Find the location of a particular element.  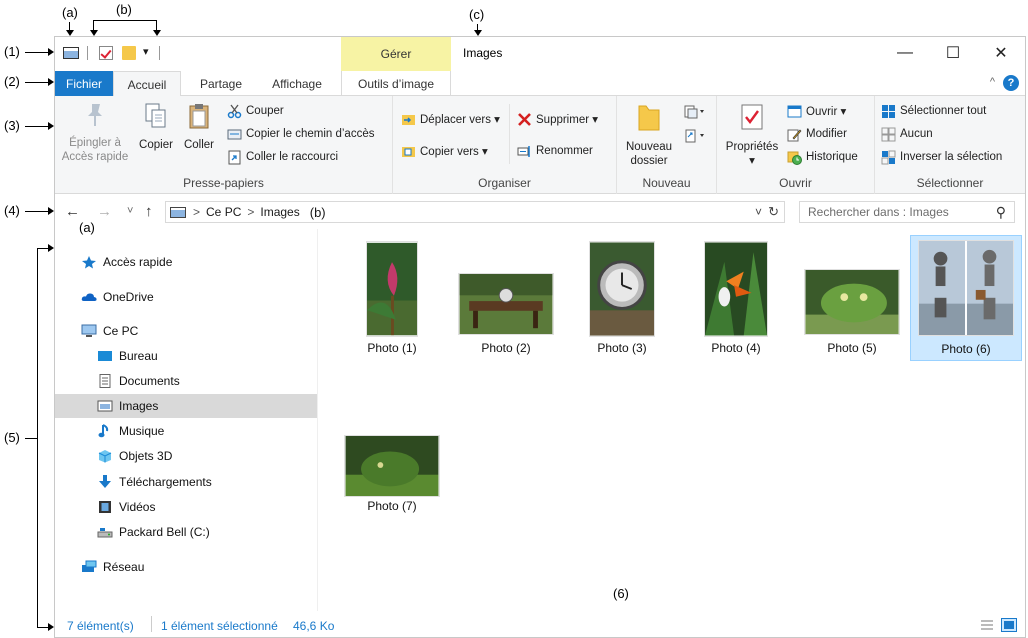

copy-path-button: Copier le chemin d’accès is located at coordinates (300, 134).